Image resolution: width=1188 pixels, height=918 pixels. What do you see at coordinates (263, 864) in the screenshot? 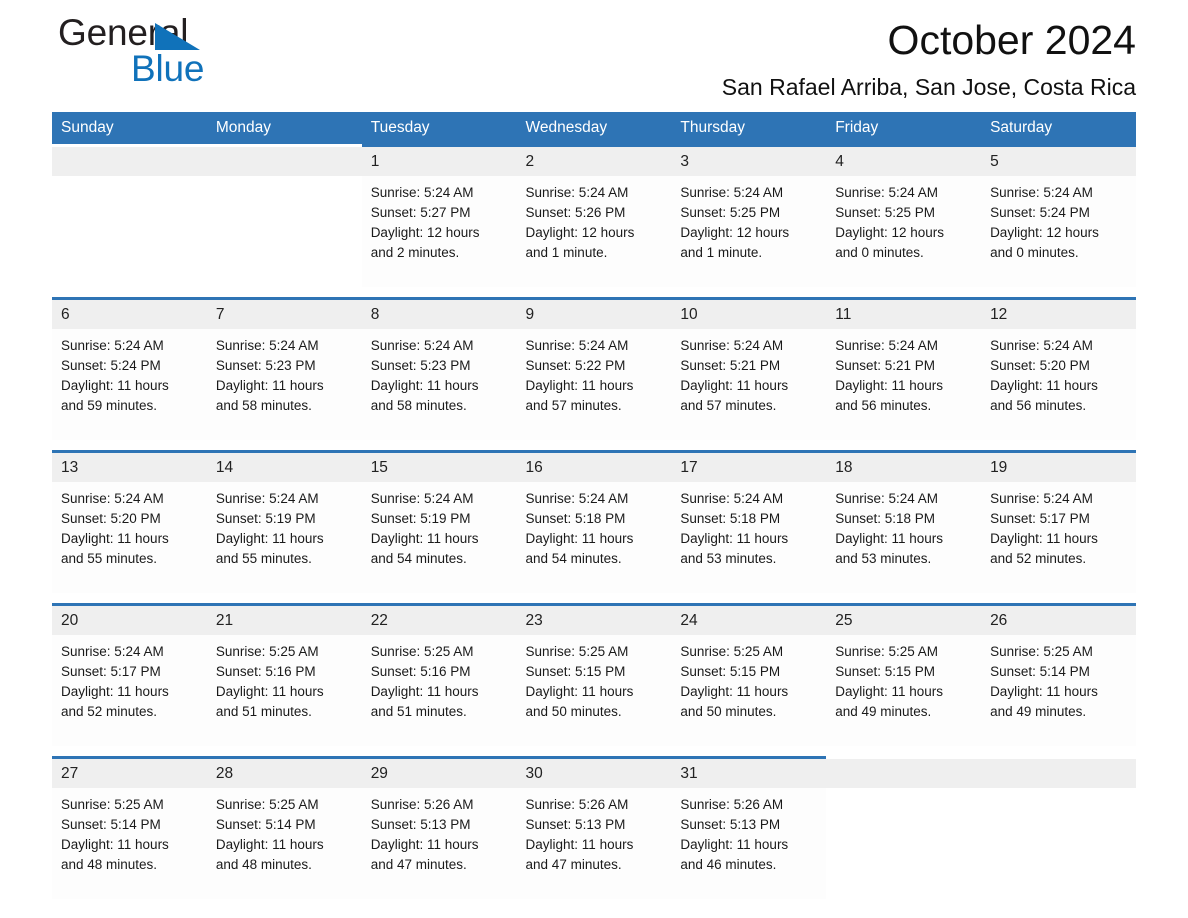
I see `day-info-line: and 48 minutes.` at bounding box center [263, 864].